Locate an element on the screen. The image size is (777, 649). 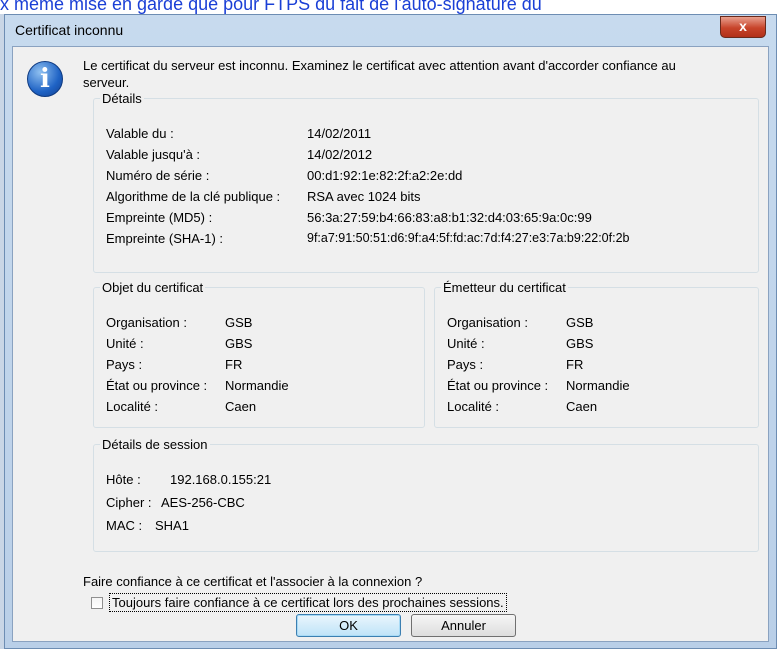
session-label: Hôte : is located at coordinates (123, 479).